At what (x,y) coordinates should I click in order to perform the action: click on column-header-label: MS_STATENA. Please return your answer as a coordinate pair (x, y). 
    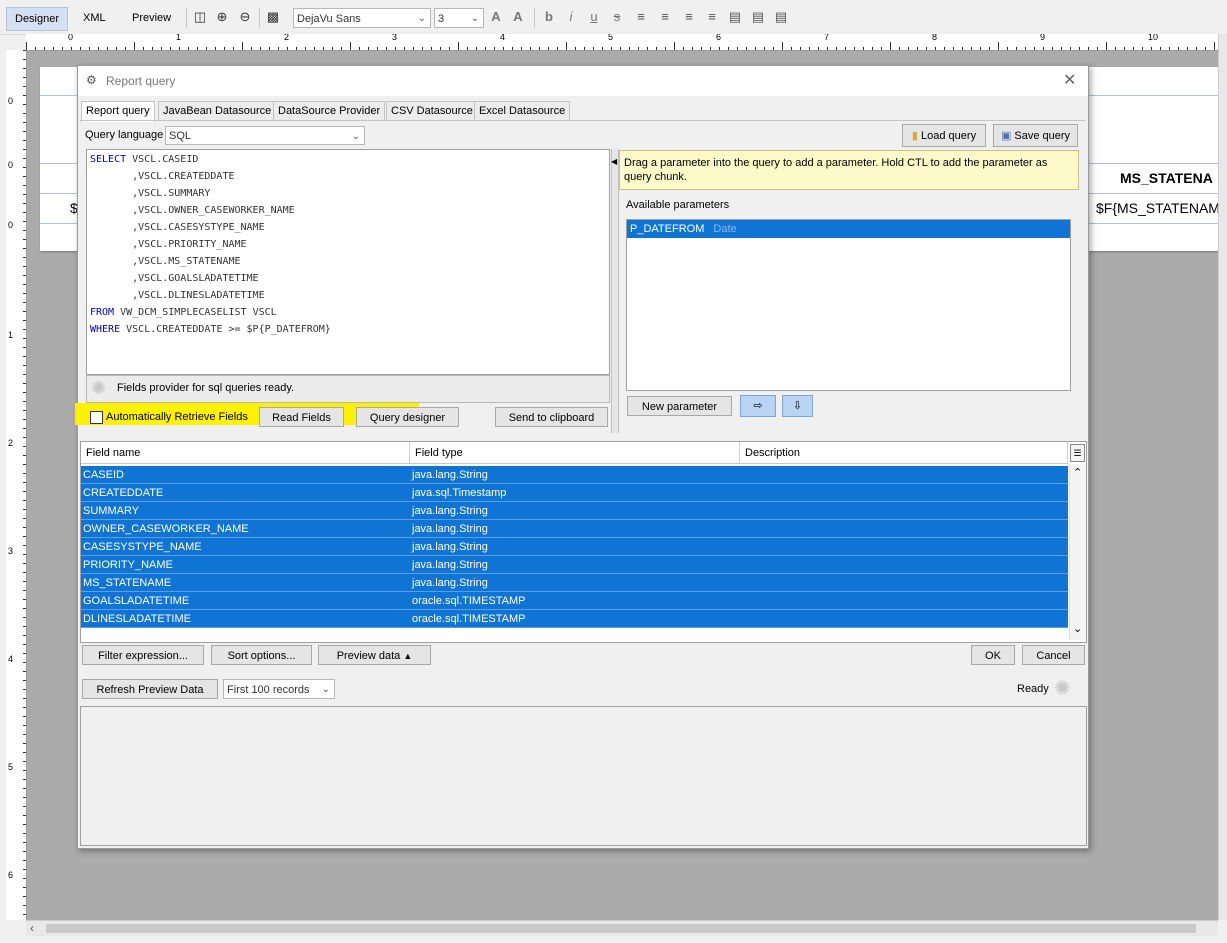
    Looking at the image, I should click on (1166, 178).